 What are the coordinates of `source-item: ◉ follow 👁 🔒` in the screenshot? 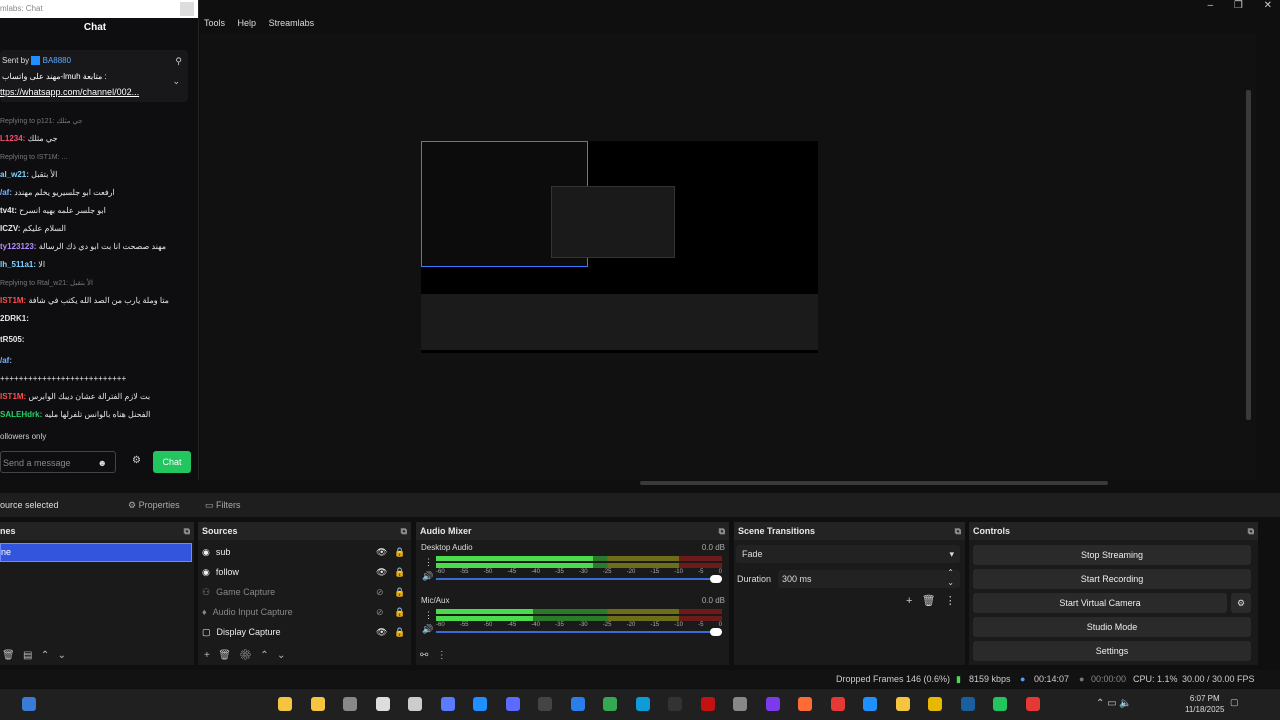 It's located at (303, 572).